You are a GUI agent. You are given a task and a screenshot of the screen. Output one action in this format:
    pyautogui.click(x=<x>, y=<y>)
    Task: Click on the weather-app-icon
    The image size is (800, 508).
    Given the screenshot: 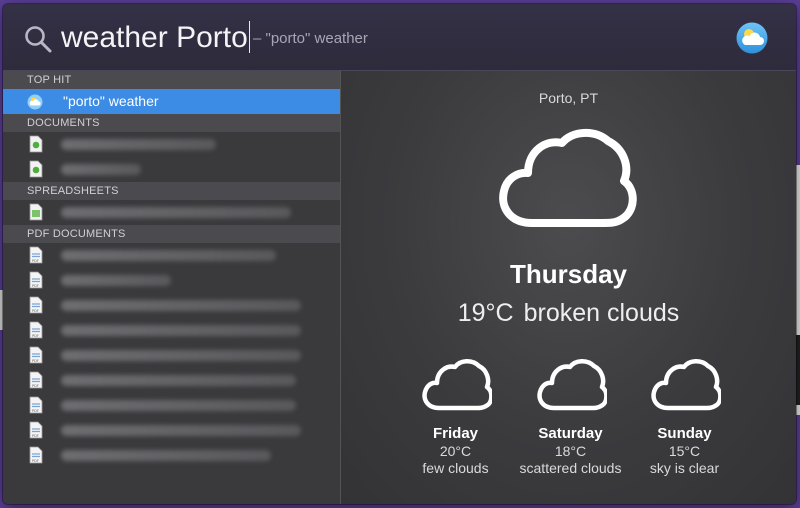 What is the action you would take?
    pyautogui.click(x=752, y=38)
    